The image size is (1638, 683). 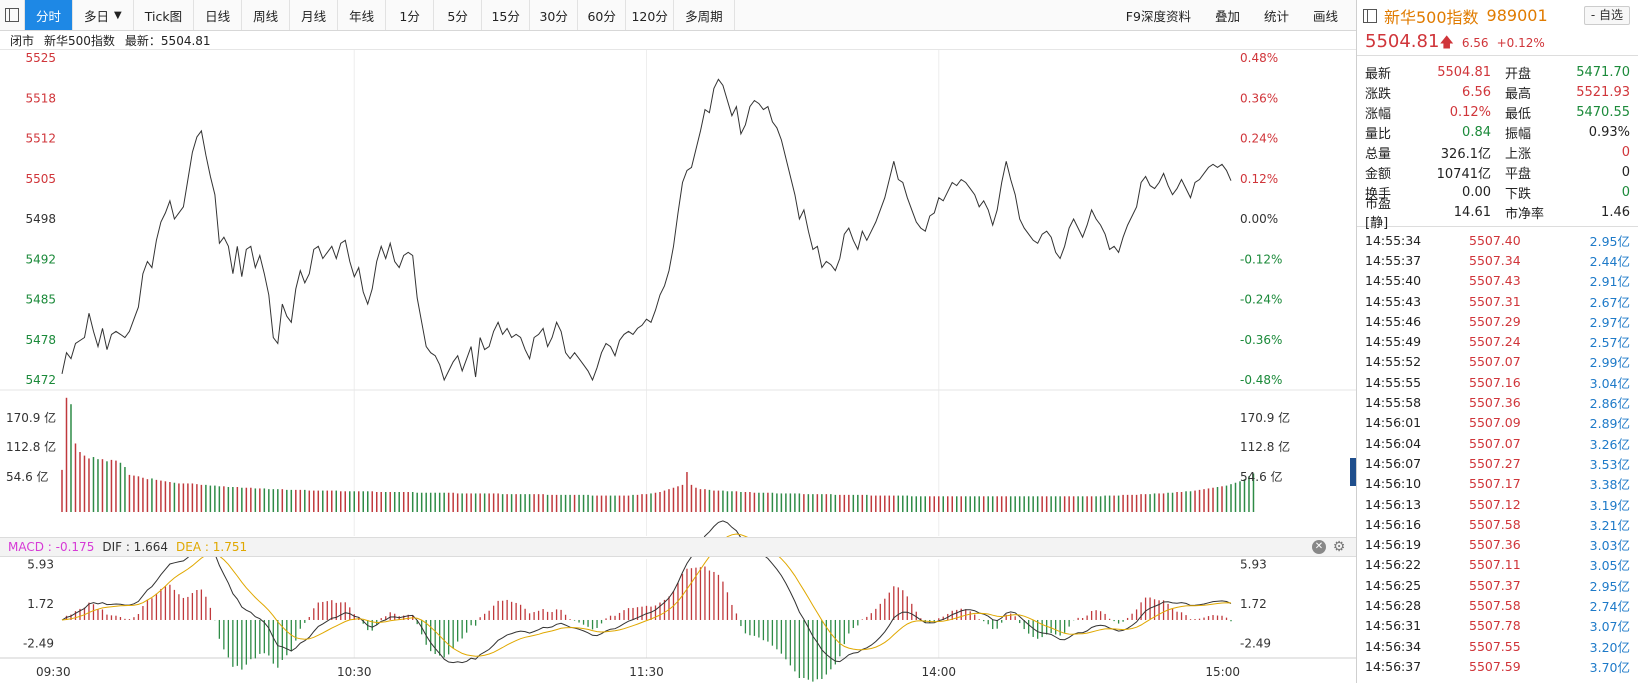 I want to click on tick-time: 14:56:01, so click(x=1393, y=423).